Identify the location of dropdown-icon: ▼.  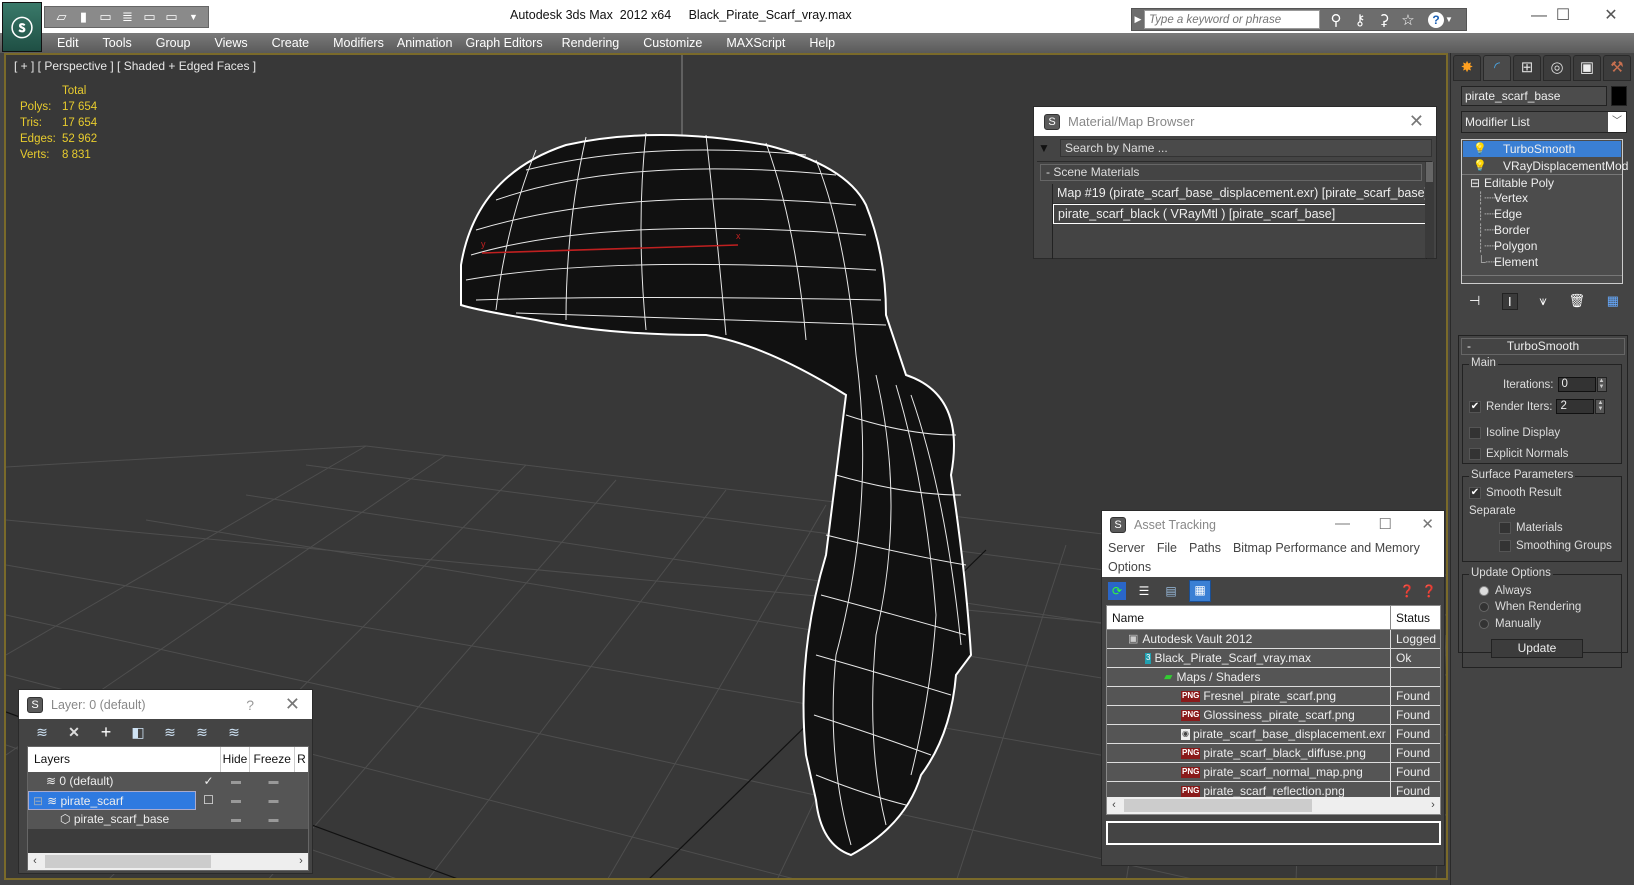
(193, 17).